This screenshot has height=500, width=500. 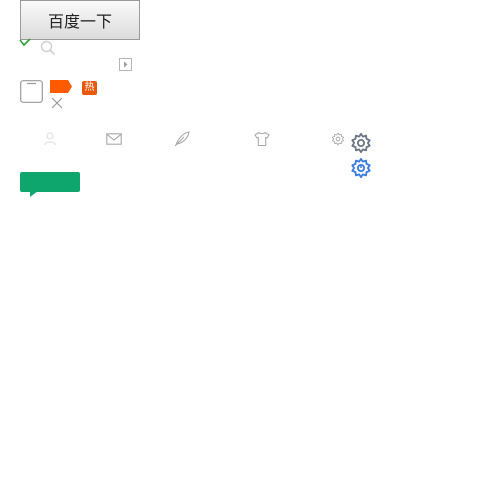 What do you see at coordinates (125, 64) in the screenshot?
I see `play-box-icon` at bounding box center [125, 64].